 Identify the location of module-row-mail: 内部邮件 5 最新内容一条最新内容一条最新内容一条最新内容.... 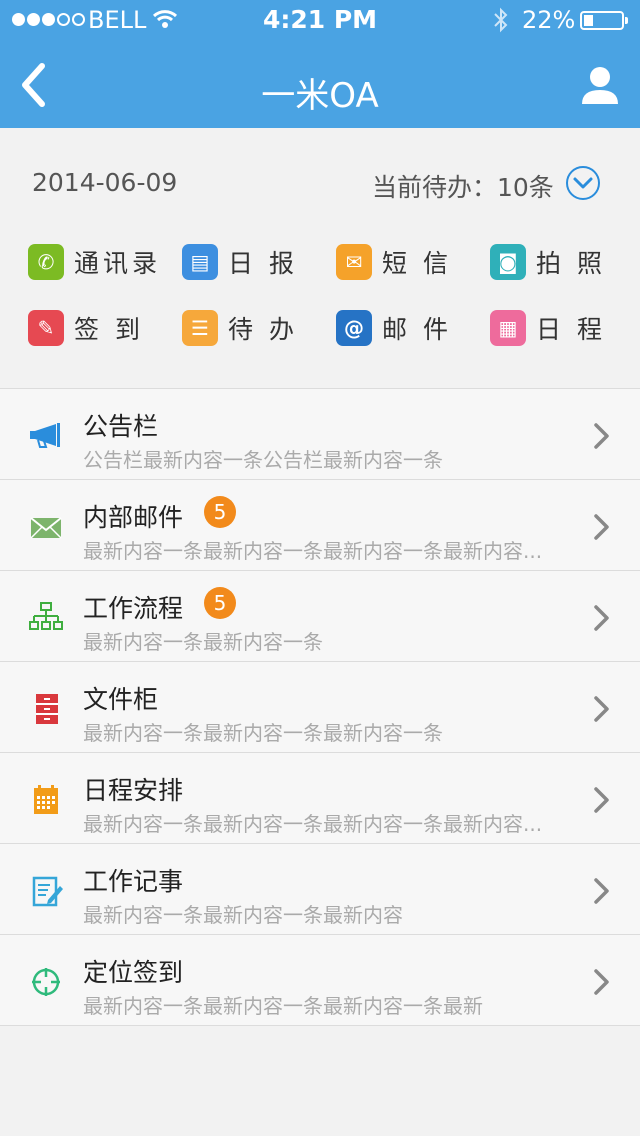
(320, 525).